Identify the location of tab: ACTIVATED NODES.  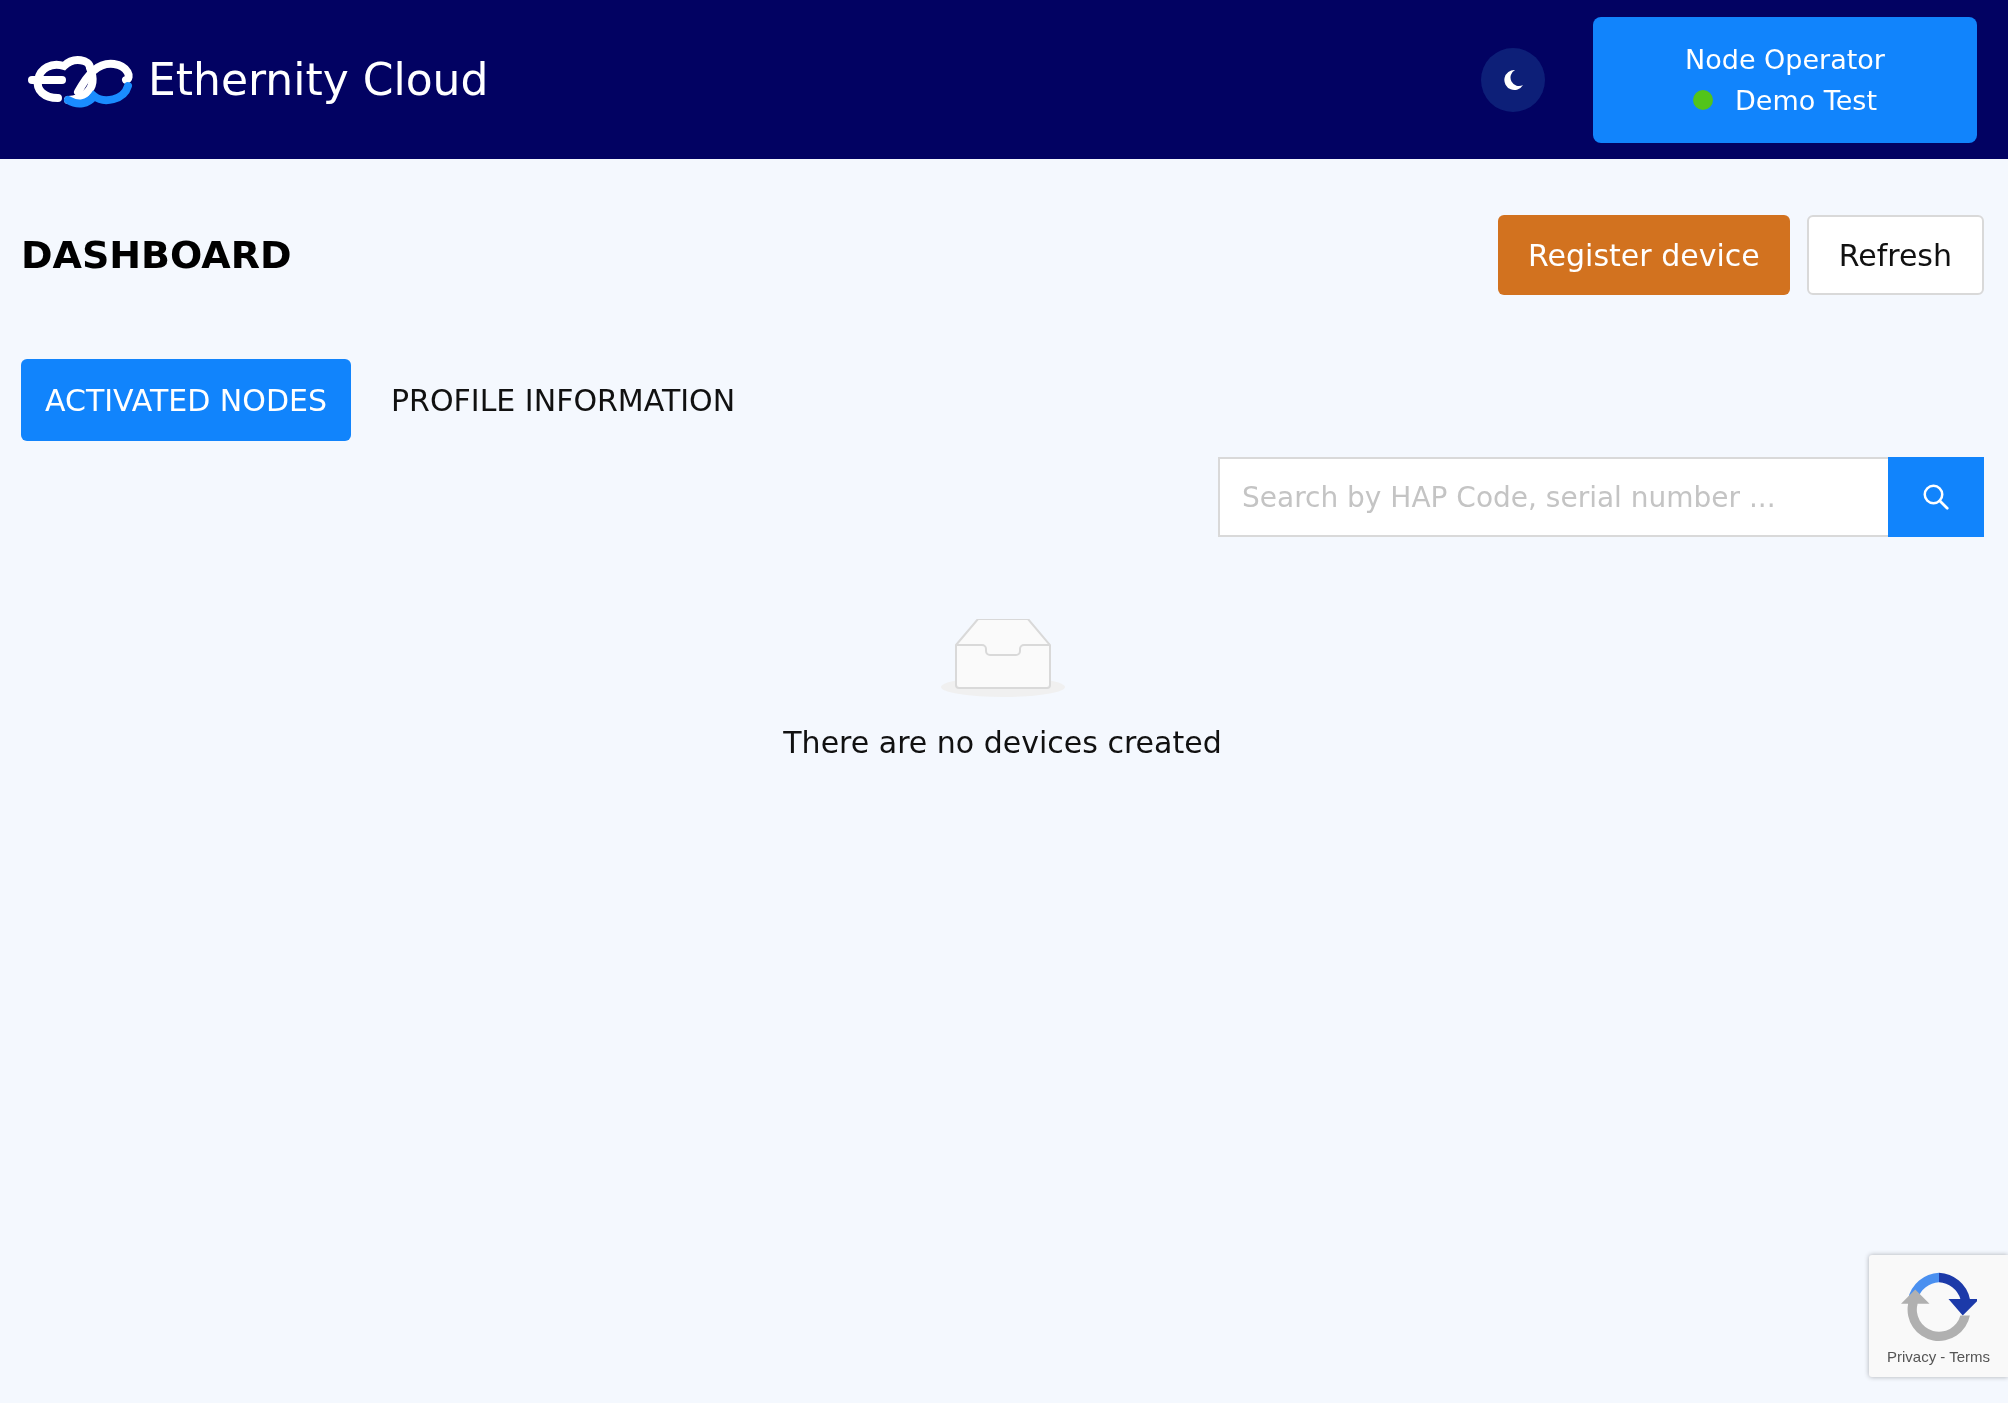
(186, 400).